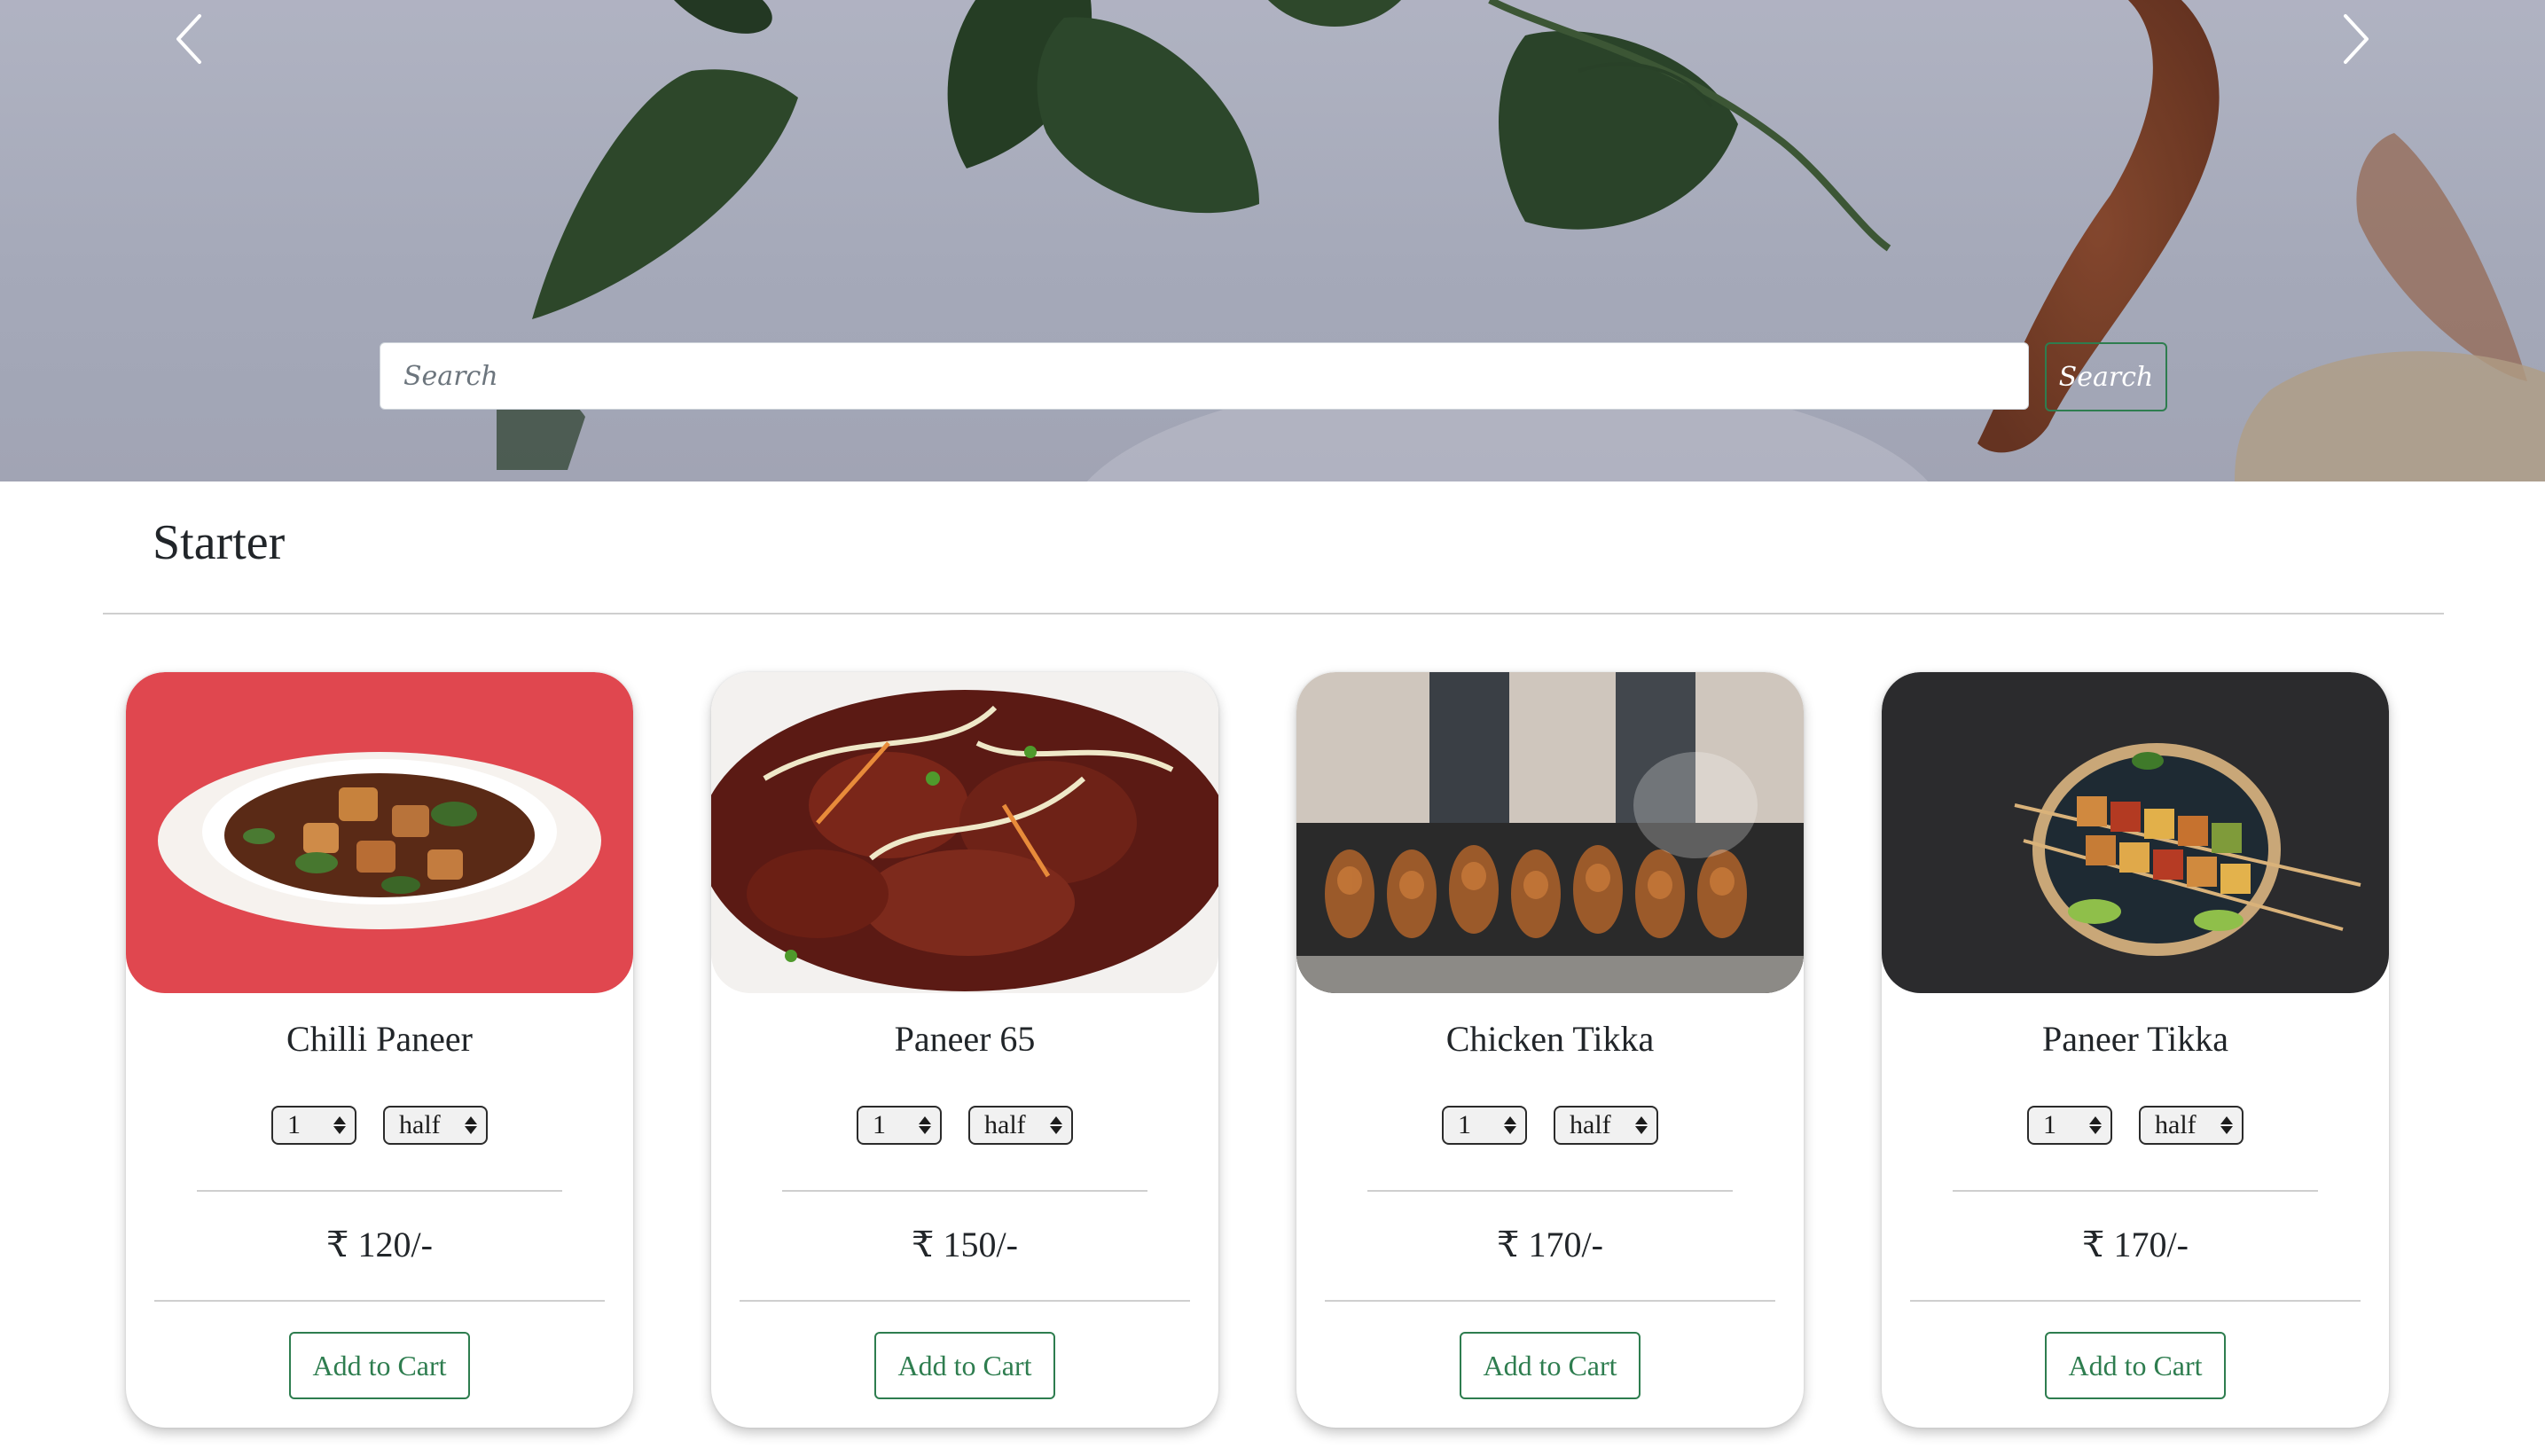 The image size is (2545, 1456). What do you see at coordinates (965, 1039) in the screenshot?
I see `card-title: Paneer 65` at bounding box center [965, 1039].